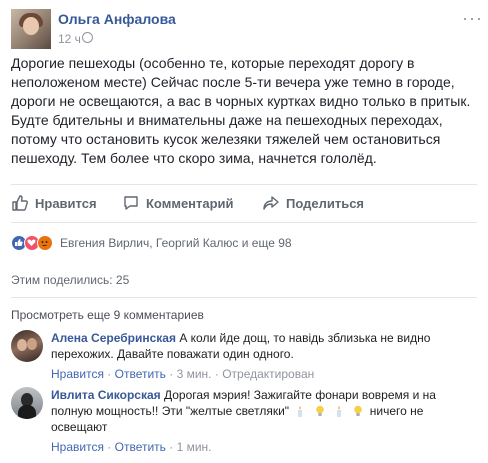 This screenshot has width=488, height=463. Describe the element at coordinates (325, 203) in the screenshot. I see `share-label: Поделиться` at that location.